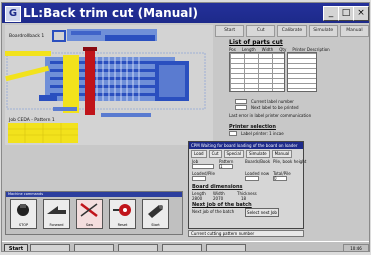 The height and width of the screenshot is (255, 371). I want to click on printer-name-text: Label printer: 1 incae, so click(262, 133).